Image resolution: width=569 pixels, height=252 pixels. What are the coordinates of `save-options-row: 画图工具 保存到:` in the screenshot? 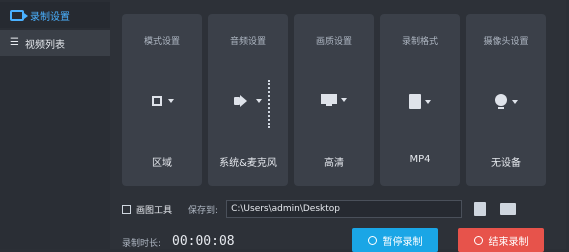 It's located at (342, 209).